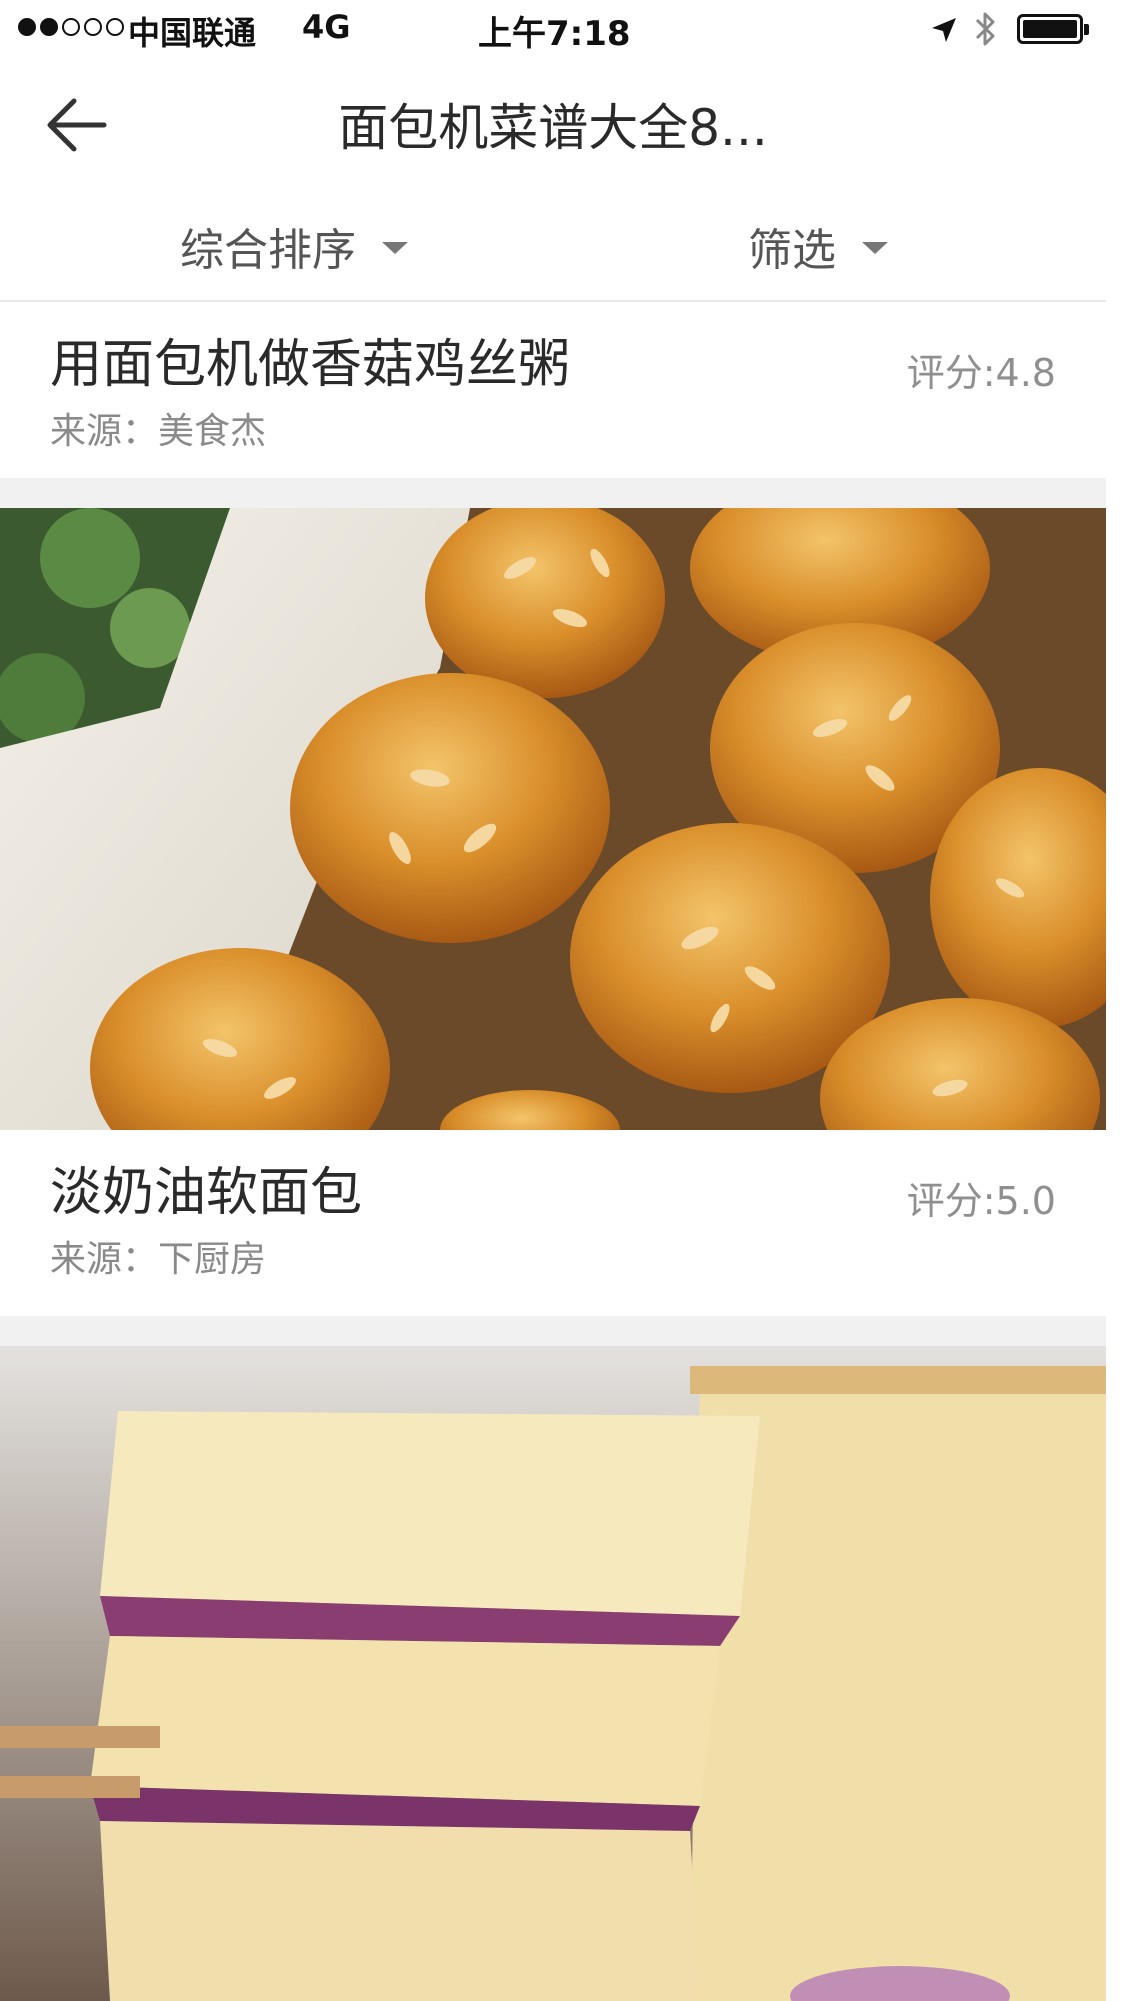 The image size is (1125, 2001). Describe the element at coordinates (192, 33) in the screenshot. I see `carrier-name: 中国联通` at that location.